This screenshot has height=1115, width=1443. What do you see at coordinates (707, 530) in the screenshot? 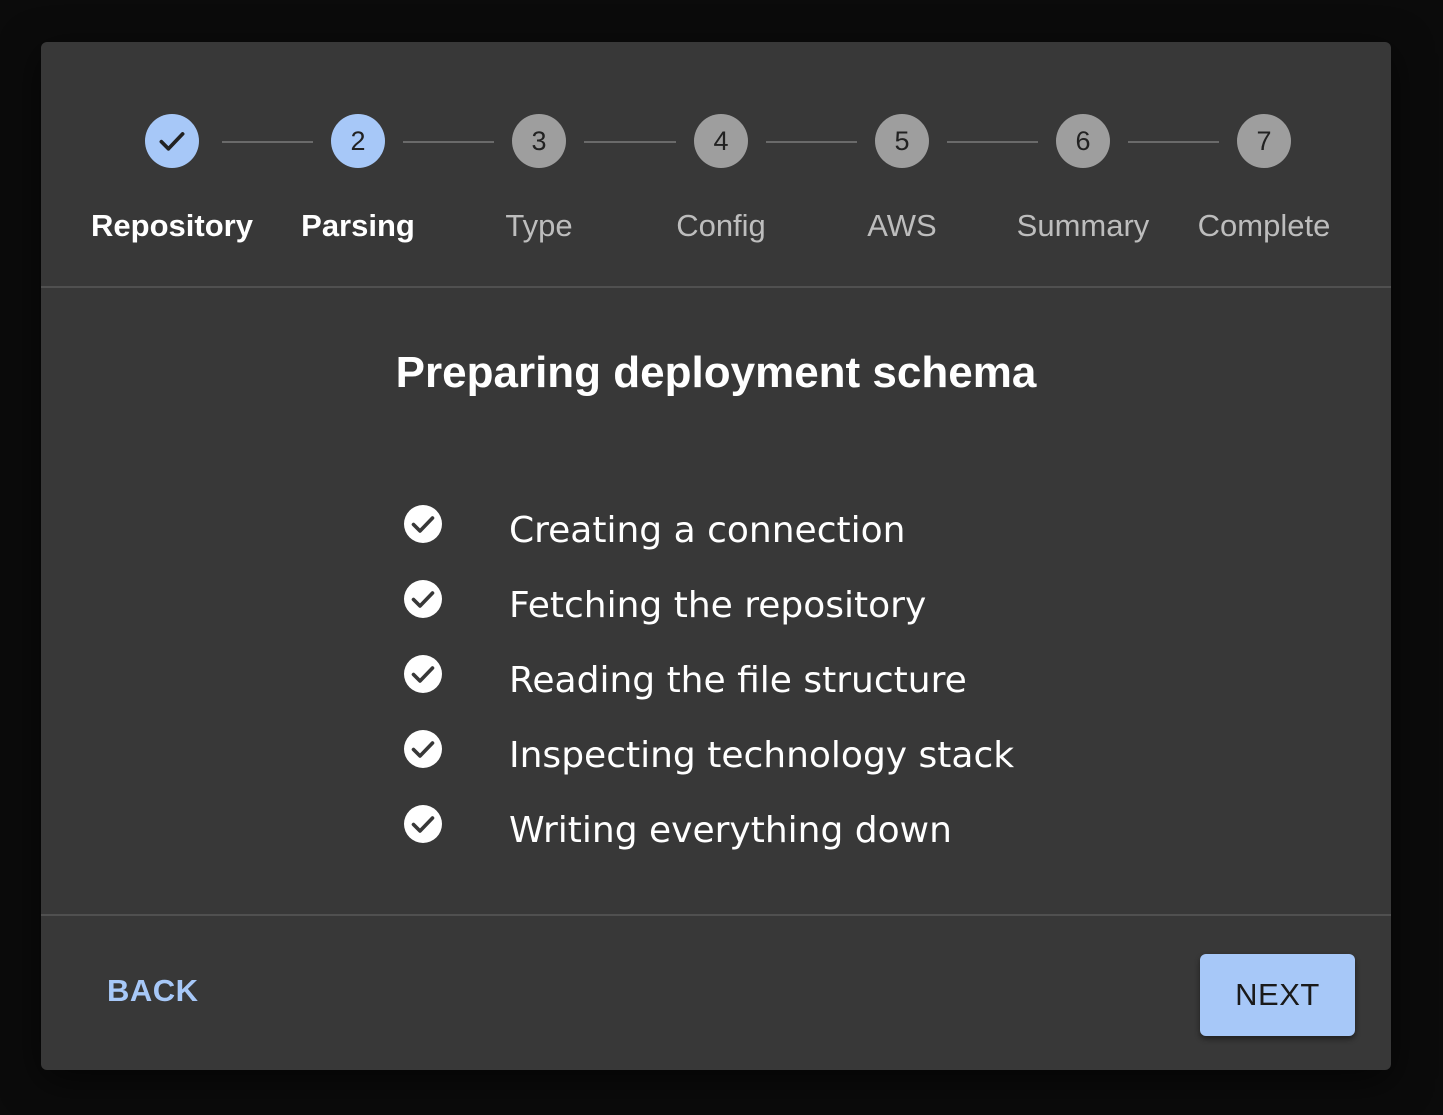
I see `task-label: Creating a connection` at bounding box center [707, 530].